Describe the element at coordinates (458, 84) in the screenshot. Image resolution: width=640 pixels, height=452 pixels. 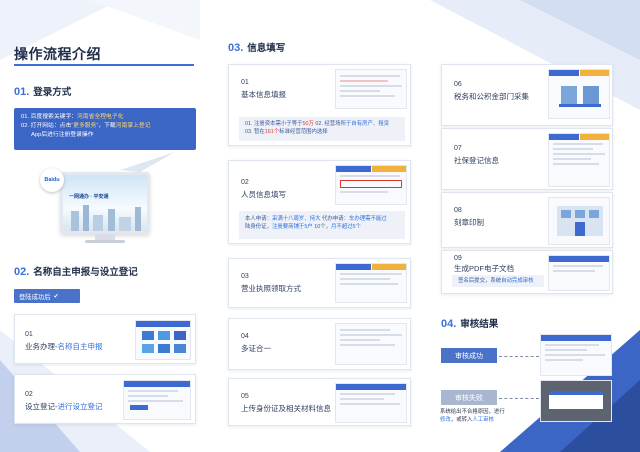
I see `card-number: 06` at that location.